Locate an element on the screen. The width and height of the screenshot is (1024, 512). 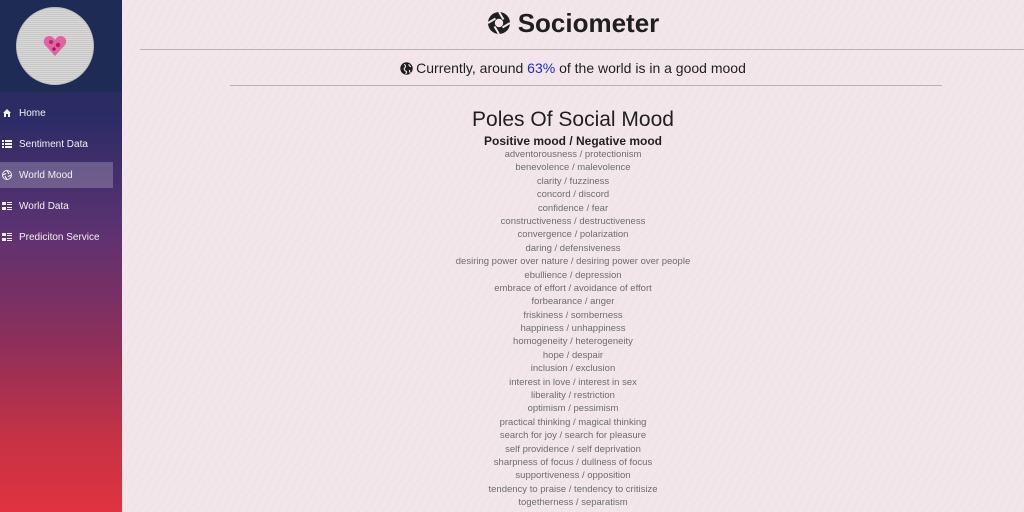
list-item: daring / defensiveness is located at coordinates (573, 248).